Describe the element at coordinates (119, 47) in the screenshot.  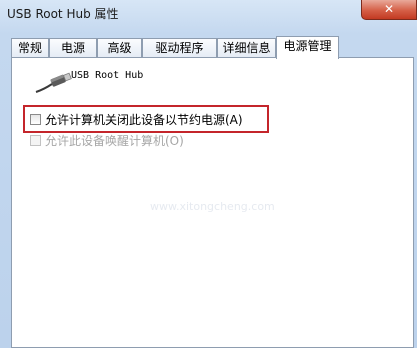
I see `tab-advanced: 高级` at that location.